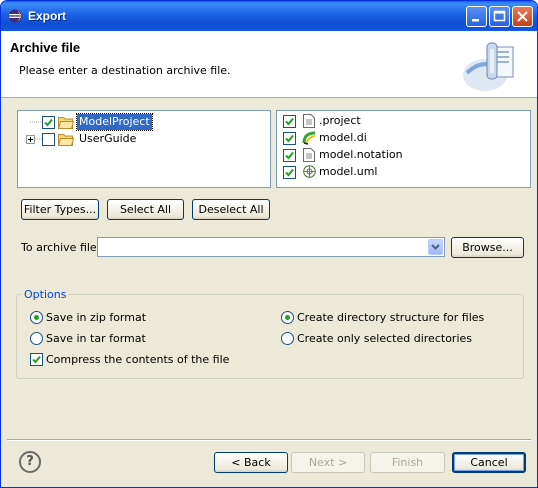  Describe the element at coordinates (96, 338) in the screenshot. I see `tar-format-label: Save in tar format` at that location.